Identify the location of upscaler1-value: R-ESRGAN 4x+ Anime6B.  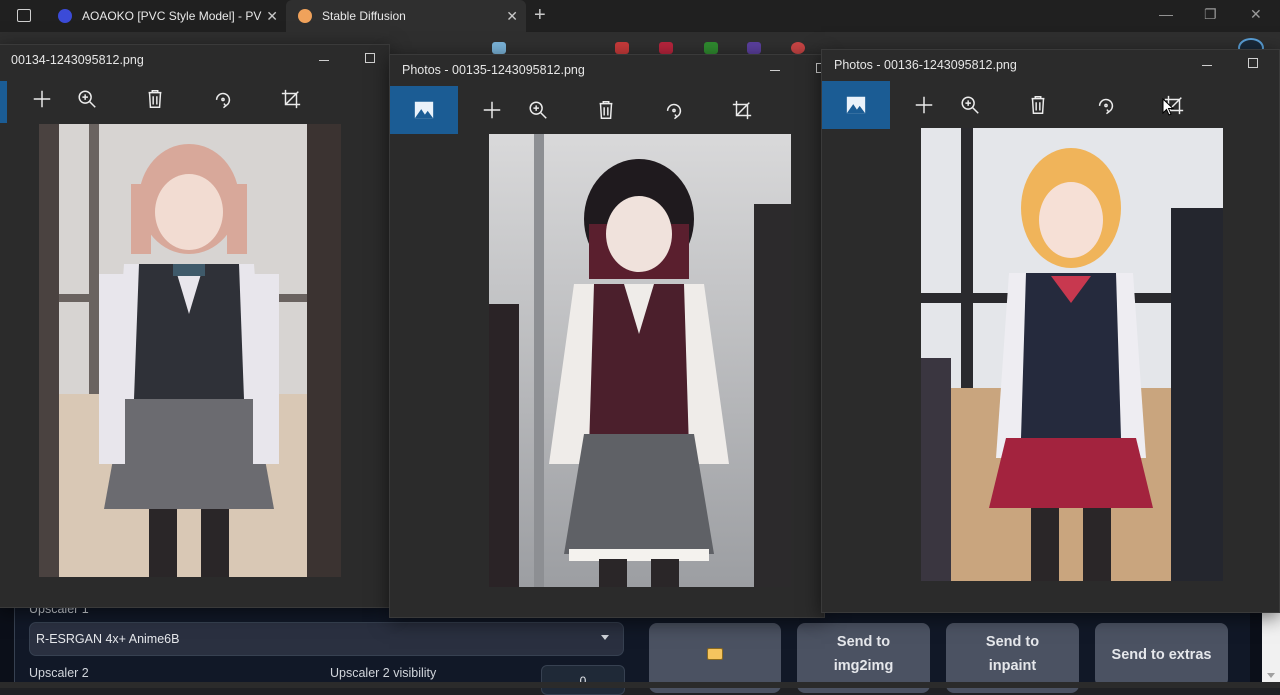
(108, 639).